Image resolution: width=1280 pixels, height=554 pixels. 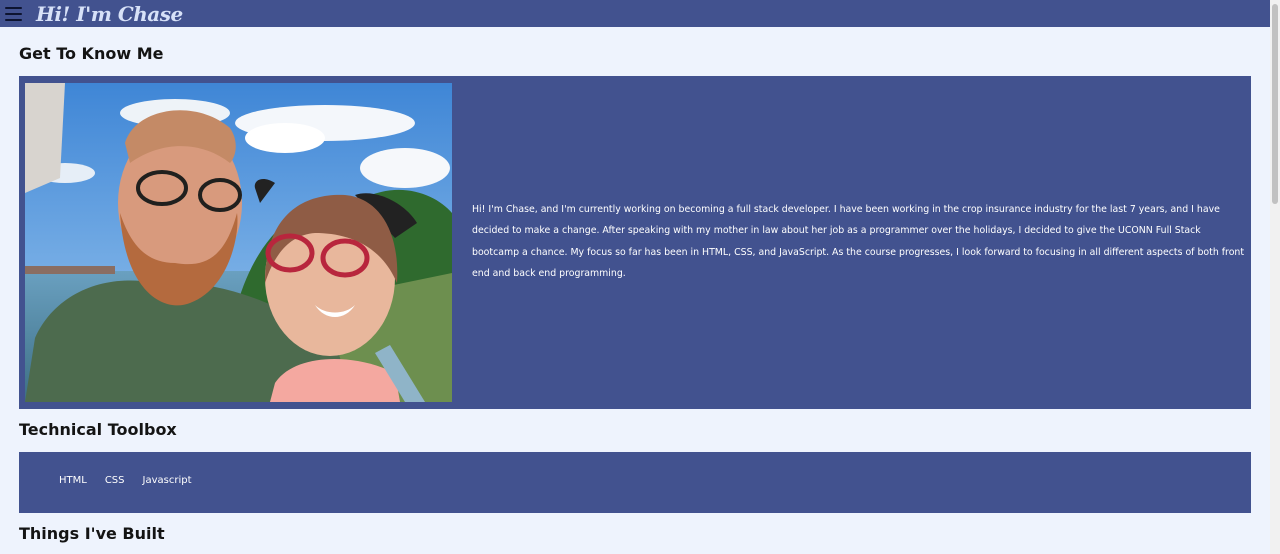 I want to click on about-heading: Get To Know Me, so click(x=91, y=53).